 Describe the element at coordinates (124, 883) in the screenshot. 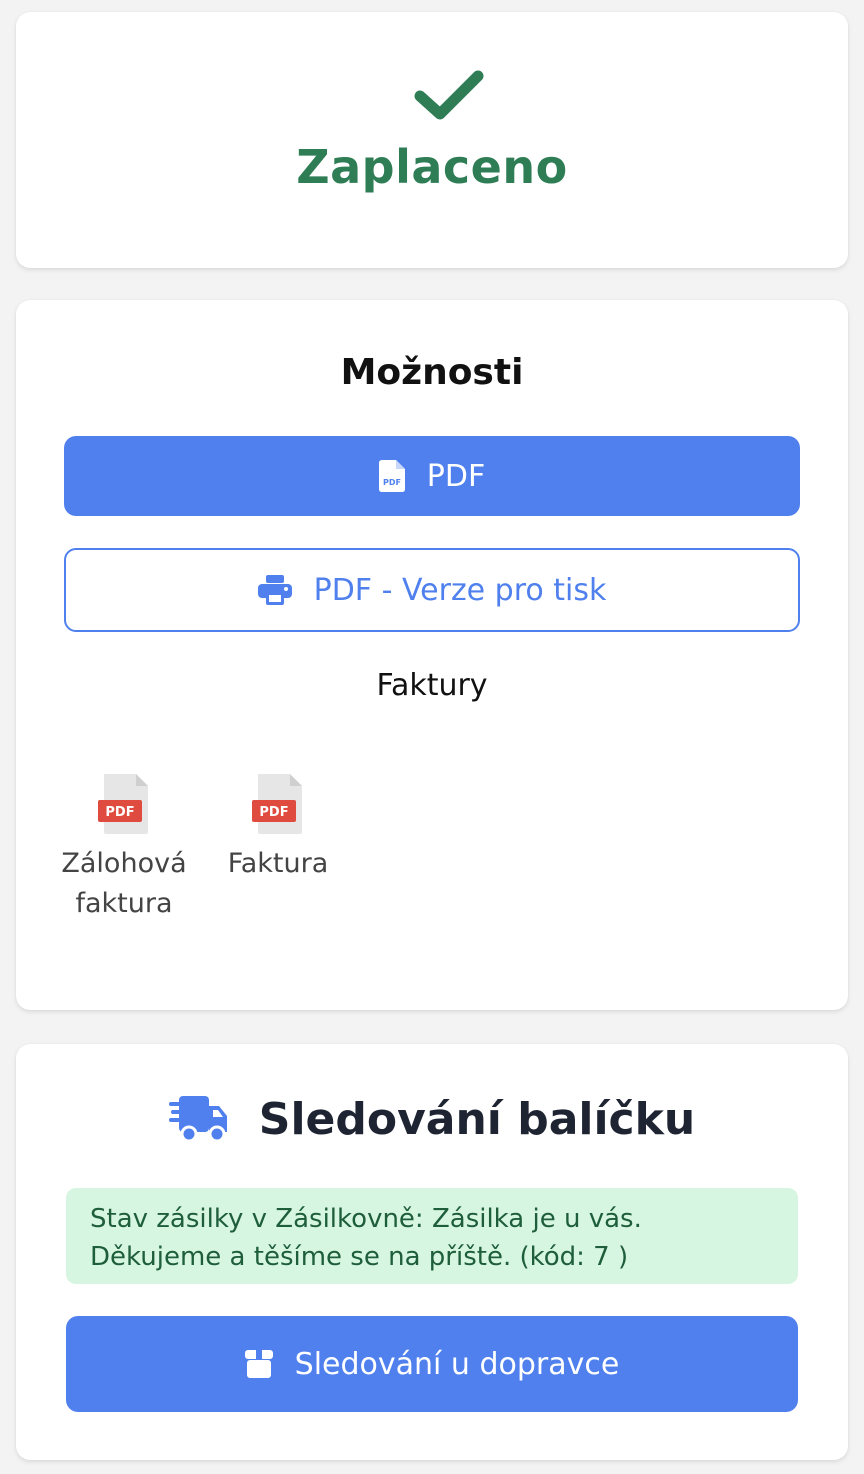

I see `advance-invoice-label: Zálohová faktura` at that location.